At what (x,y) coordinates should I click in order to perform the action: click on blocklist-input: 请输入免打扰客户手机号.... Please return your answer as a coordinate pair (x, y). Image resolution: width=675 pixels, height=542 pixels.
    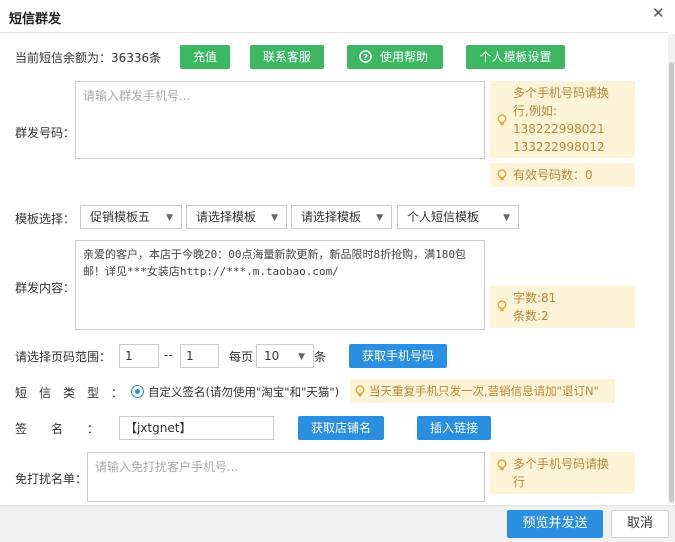
    Looking at the image, I should click on (286, 477).